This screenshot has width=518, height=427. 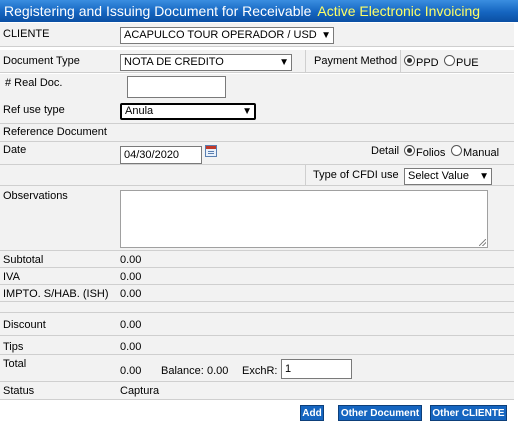 What do you see at coordinates (257, 259) in the screenshot?
I see `row-subtotal` at bounding box center [257, 259].